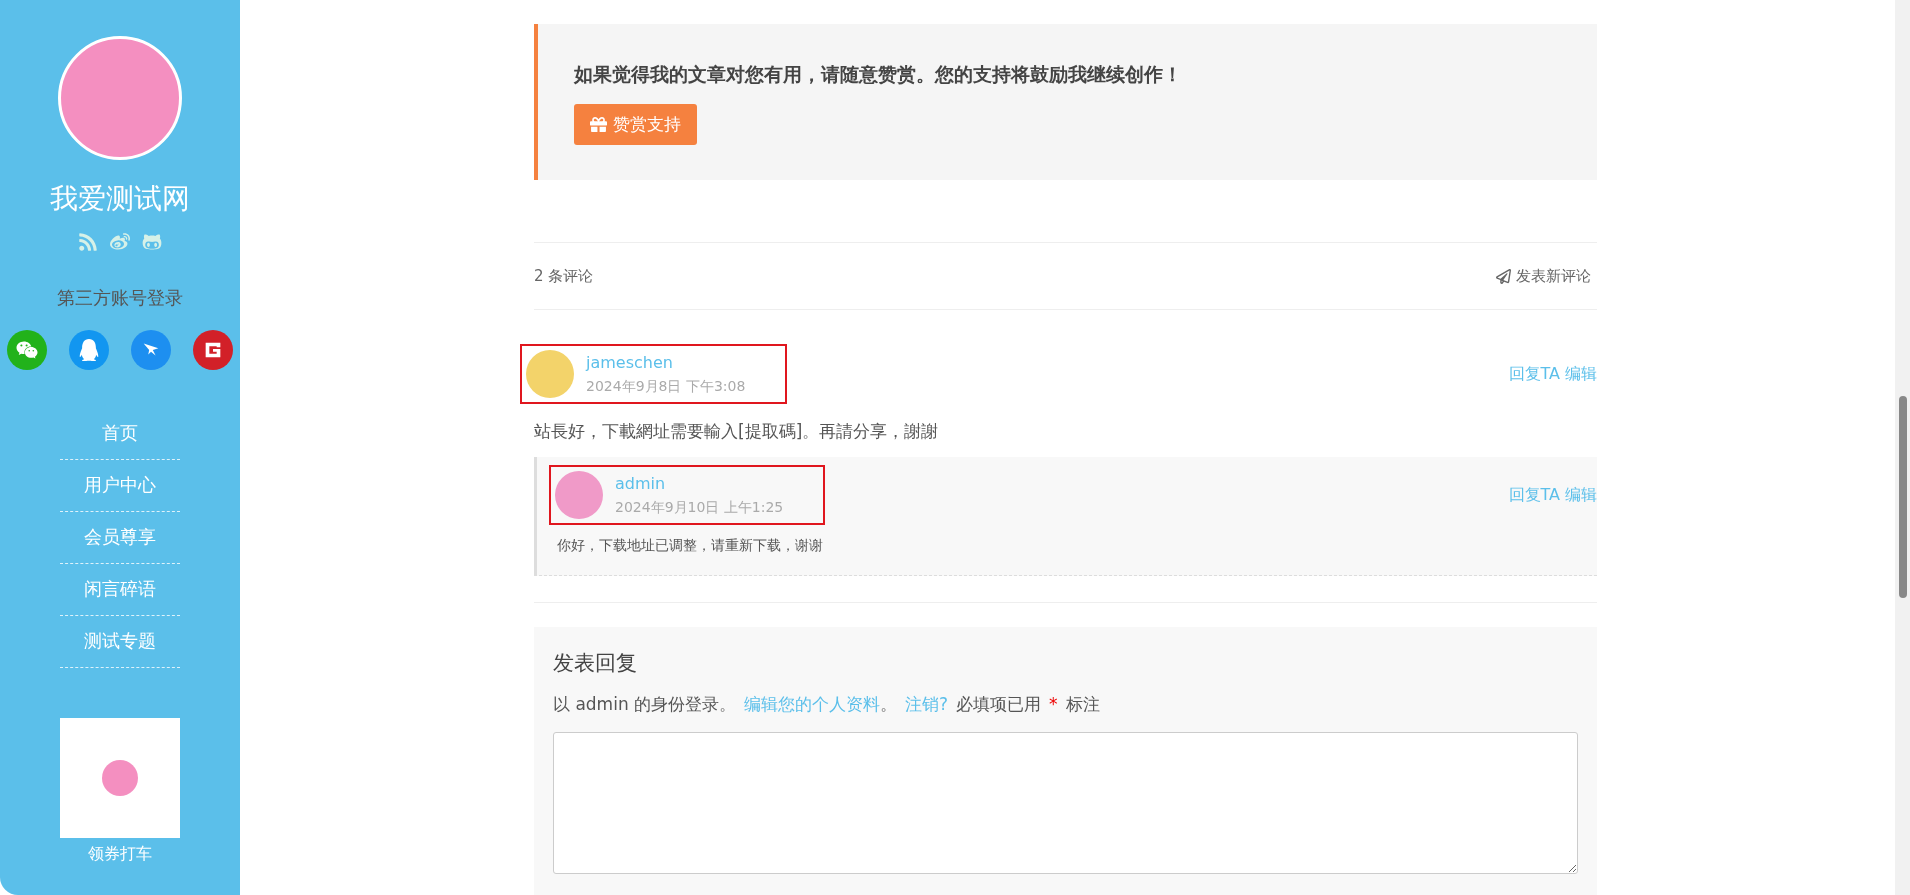  What do you see at coordinates (927, 704) in the screenshot?
I see `logout-link: 注销?` at bounding box center [927, 704].